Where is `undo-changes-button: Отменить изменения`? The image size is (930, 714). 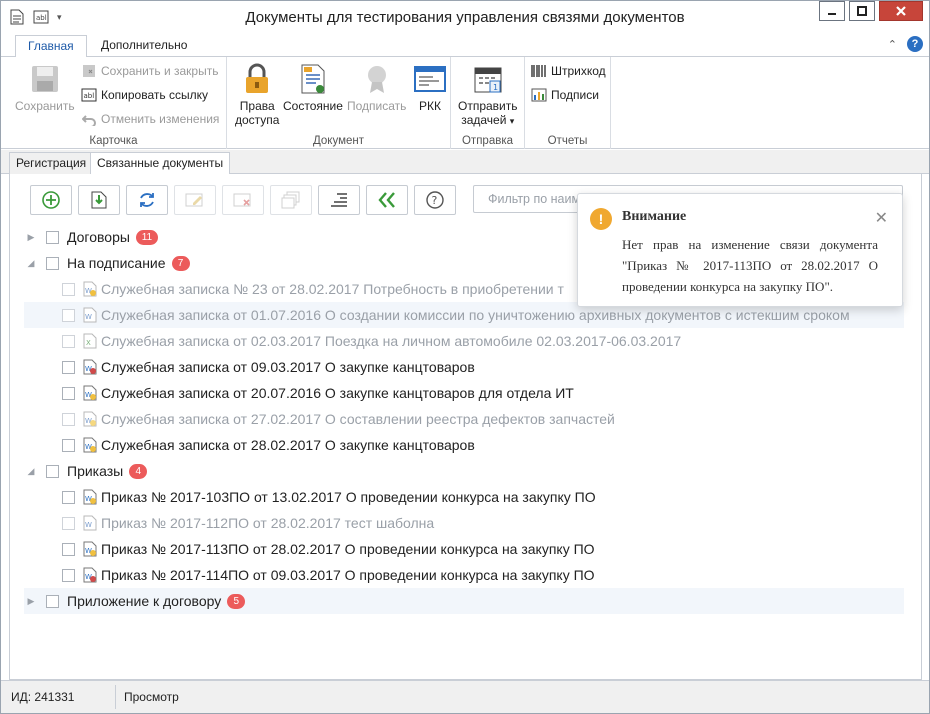 undo-changes-button: Отменить изменения is located at coordinates (150, 119).